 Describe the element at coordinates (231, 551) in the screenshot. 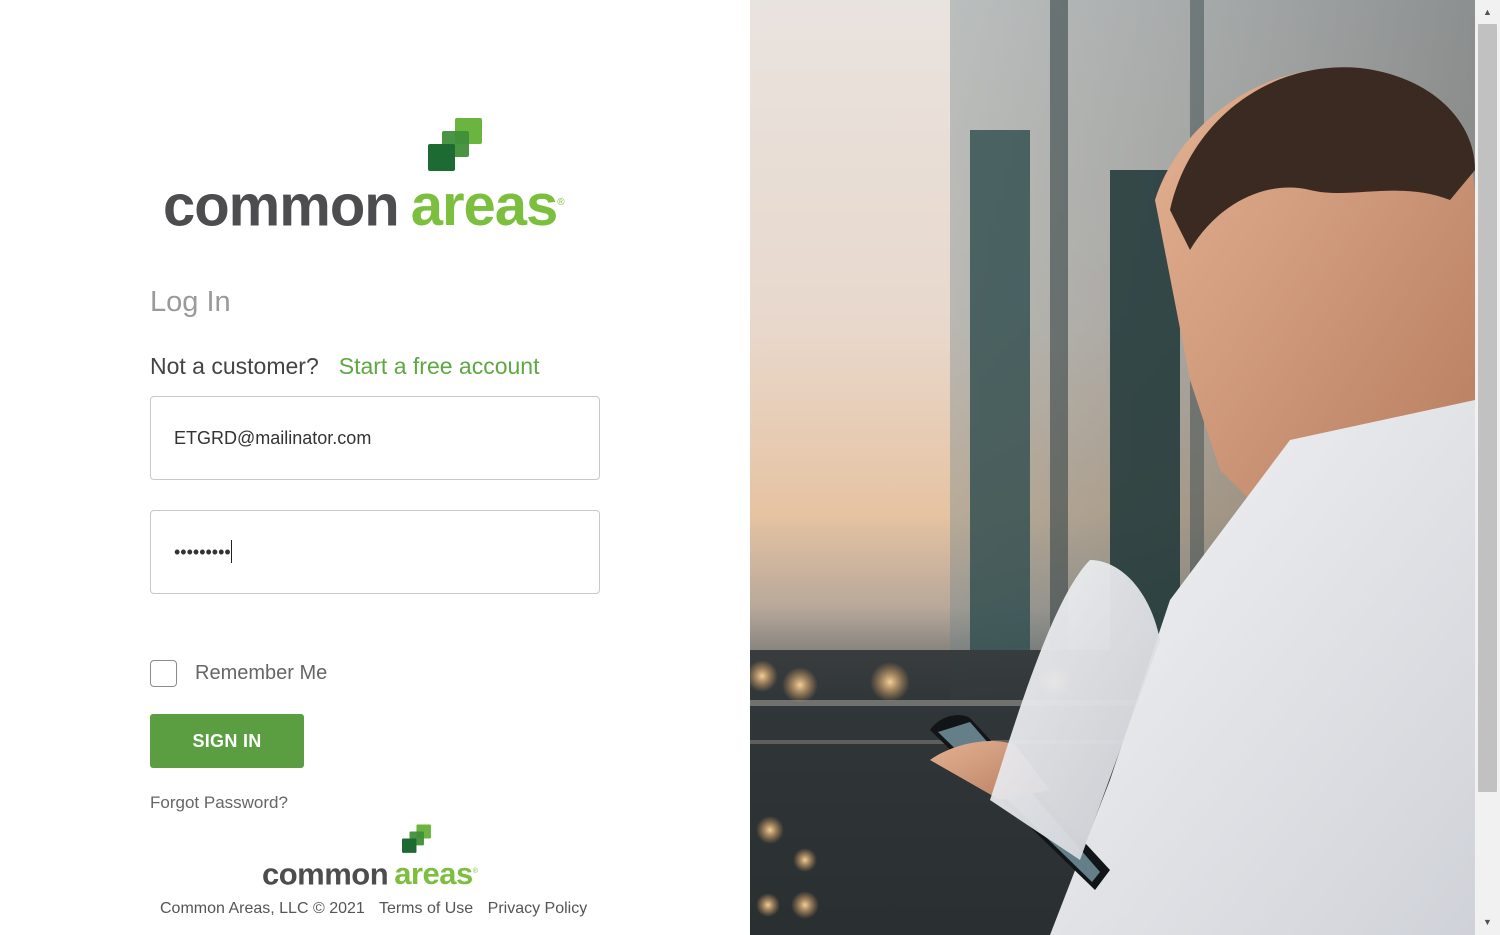

I see `text-caret` at that location.